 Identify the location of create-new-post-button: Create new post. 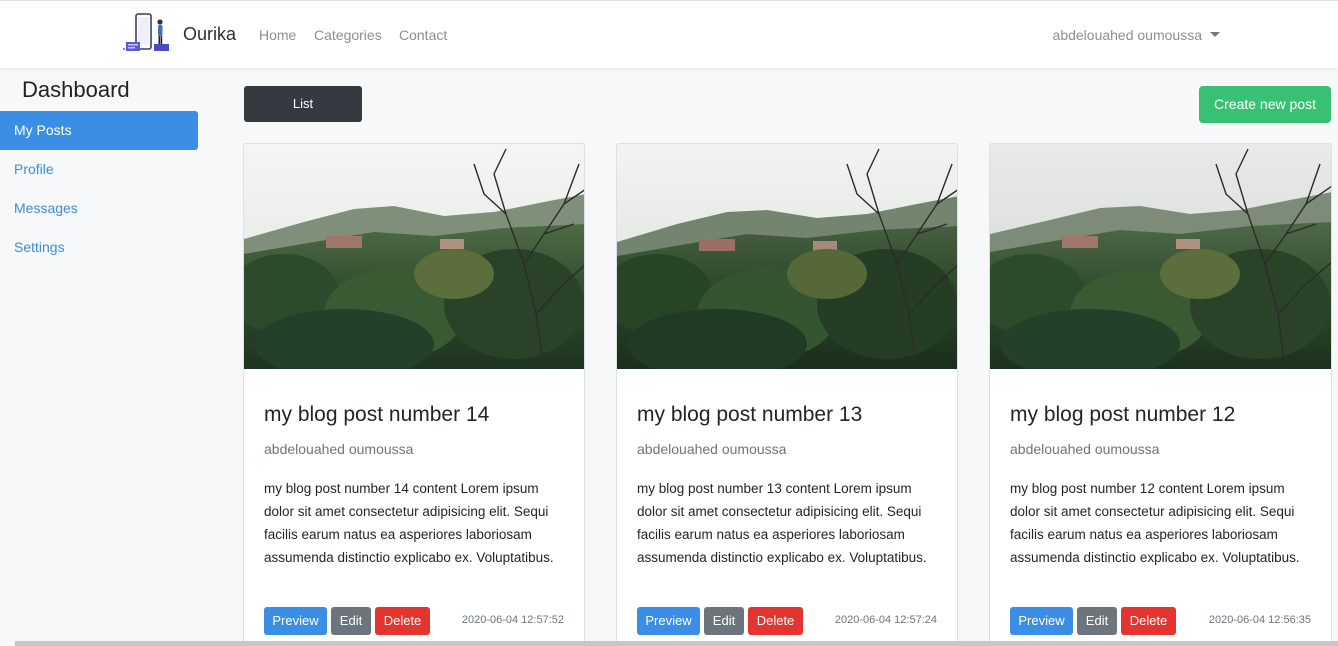
(1265, 104).